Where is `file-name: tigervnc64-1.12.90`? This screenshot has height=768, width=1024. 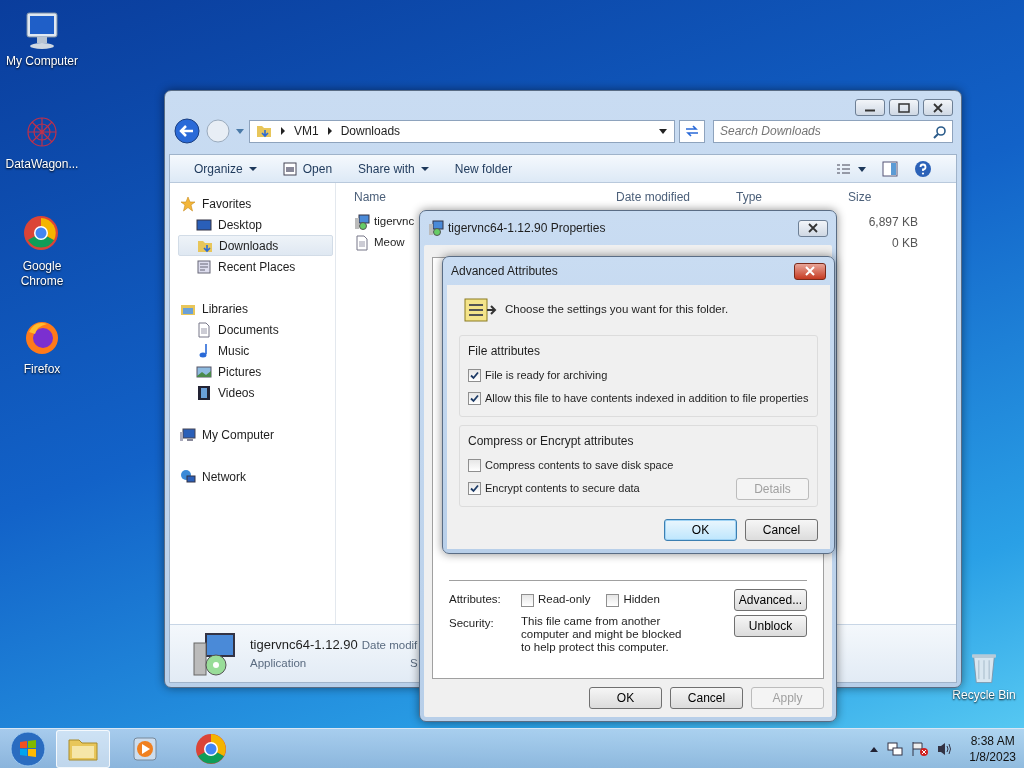
file-name: tigervnc64-1.12.90 is located at coordinates (304, 645).